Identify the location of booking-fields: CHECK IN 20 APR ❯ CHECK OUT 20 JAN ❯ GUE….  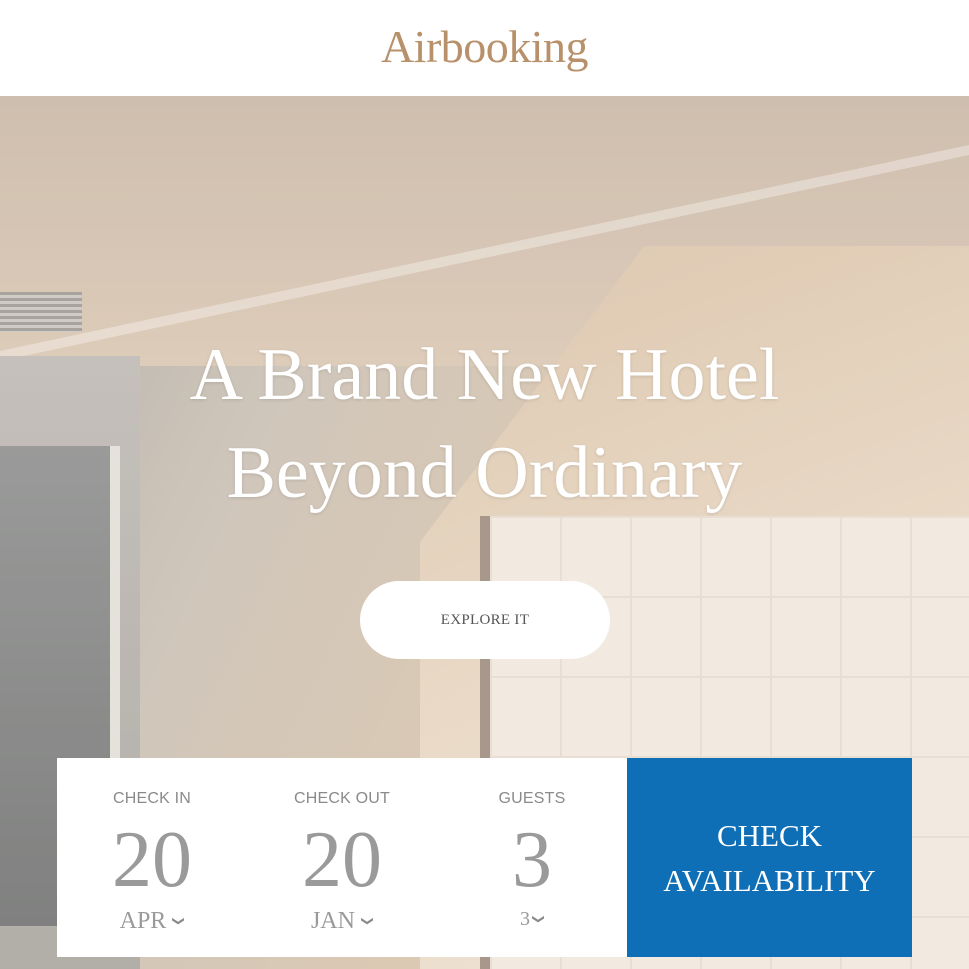
(342, 857).